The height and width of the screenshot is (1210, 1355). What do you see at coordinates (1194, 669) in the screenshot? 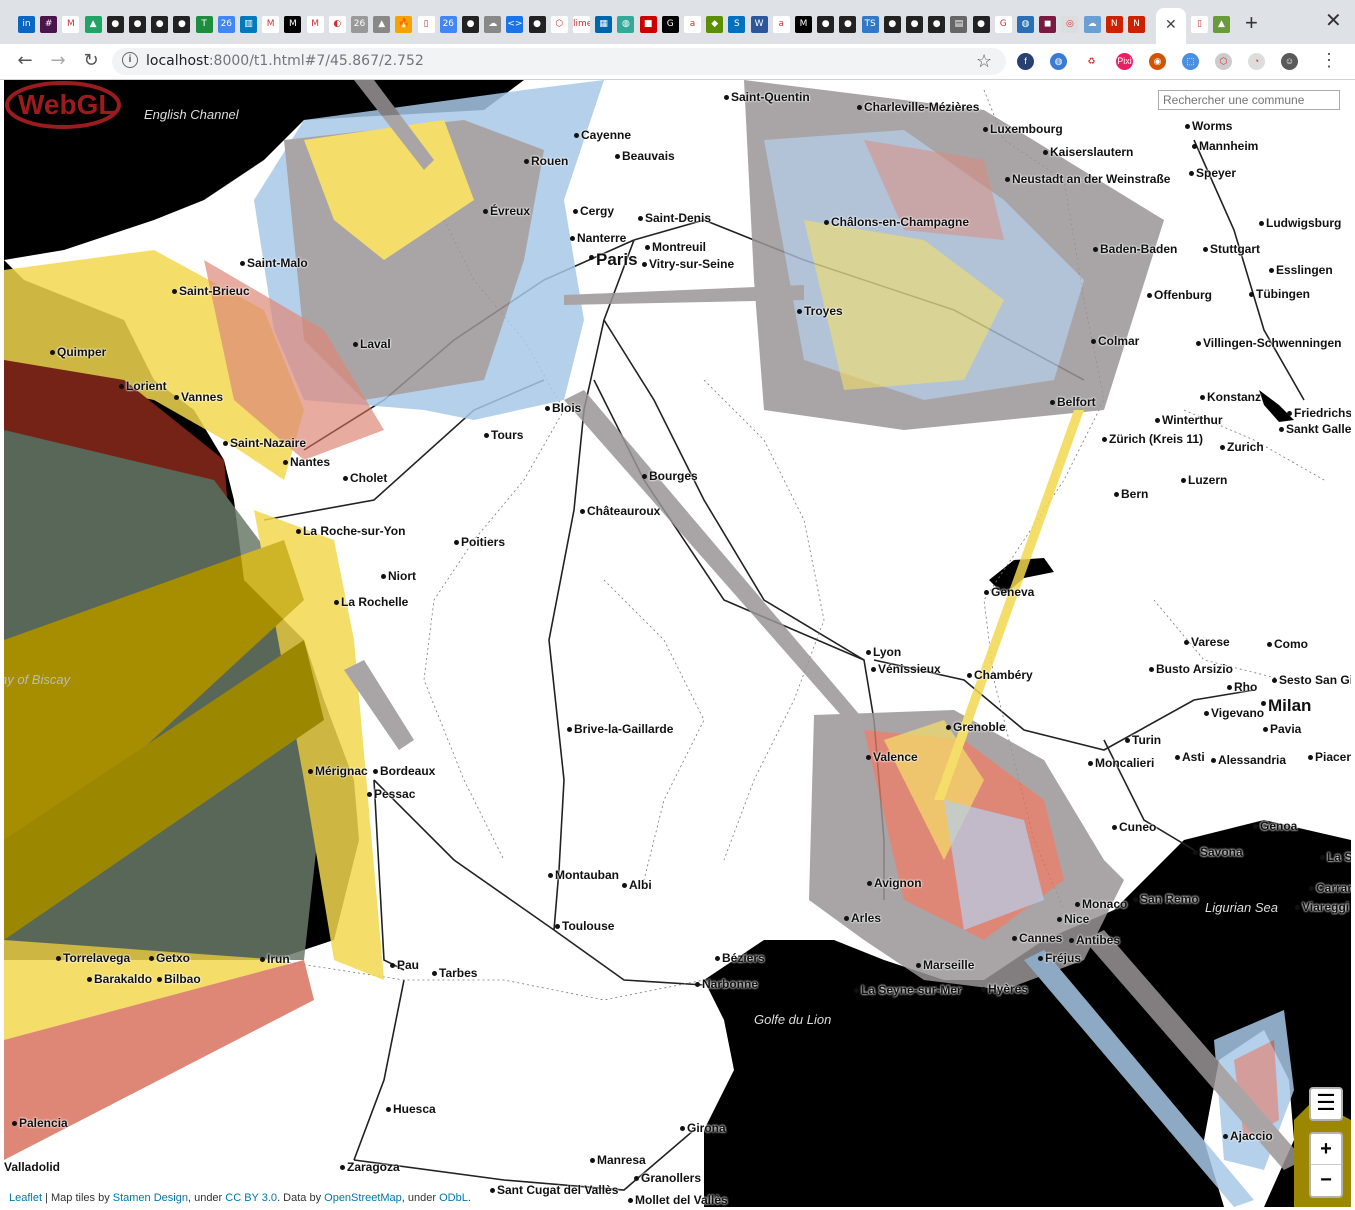
I see `city-label: Busto Arsizio` at bounding box center [1194, 669].